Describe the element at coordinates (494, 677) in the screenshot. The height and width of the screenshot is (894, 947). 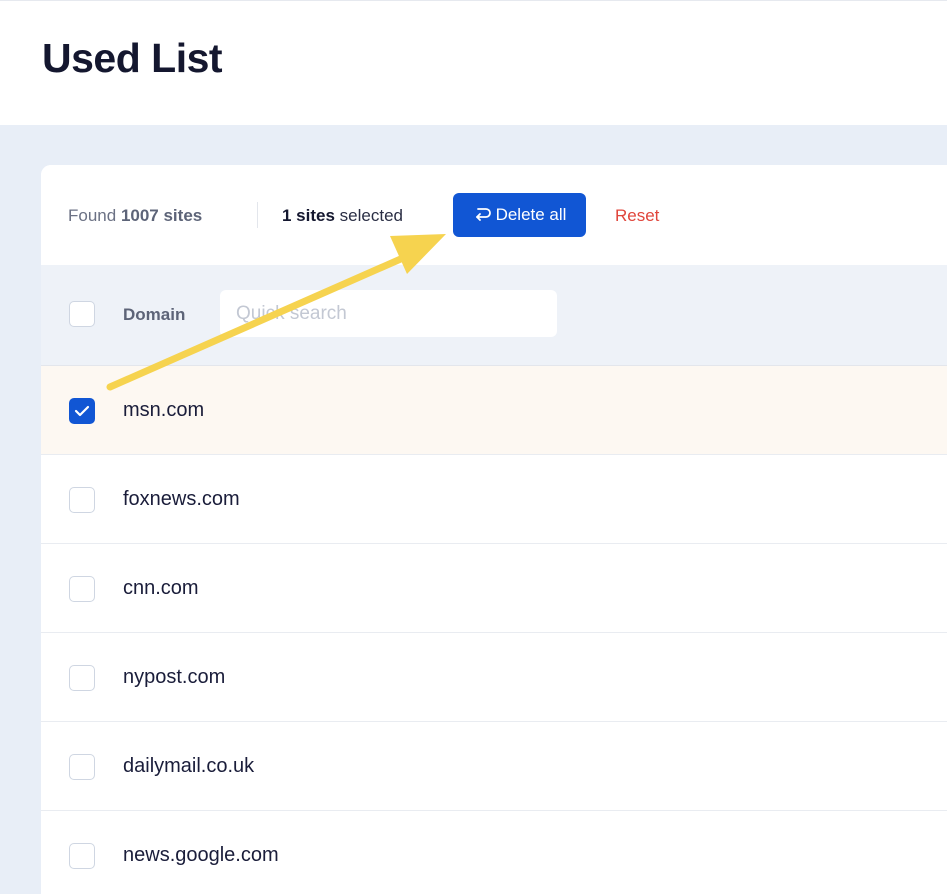
I see `table-row: nypost.com` at that location.